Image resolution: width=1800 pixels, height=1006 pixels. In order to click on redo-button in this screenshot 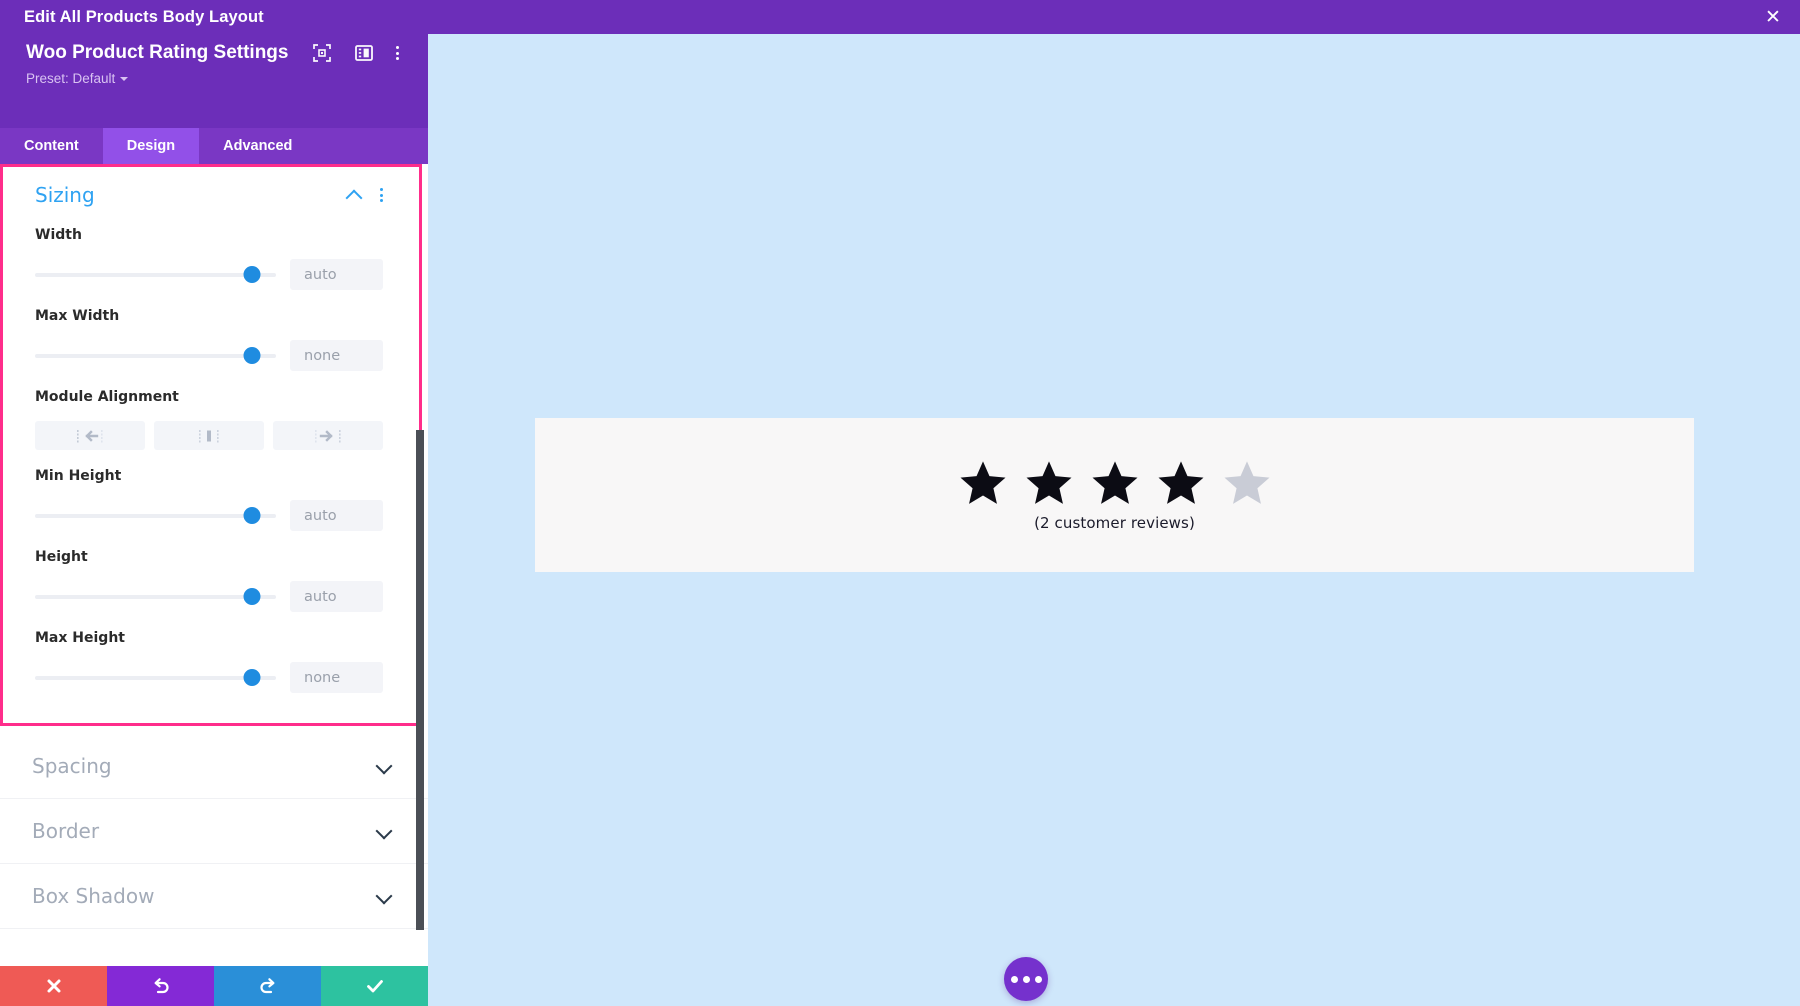, I will do `click(267, 986)`.